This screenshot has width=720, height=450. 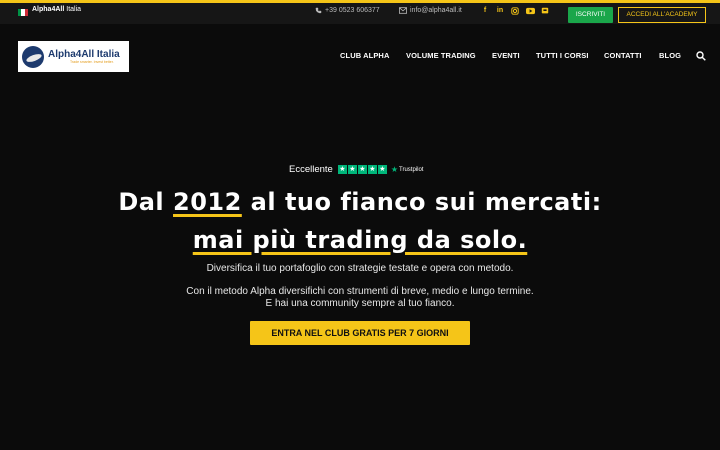 I want to click on site-name: Alpha4All Italia, so click(x=56, y=9).